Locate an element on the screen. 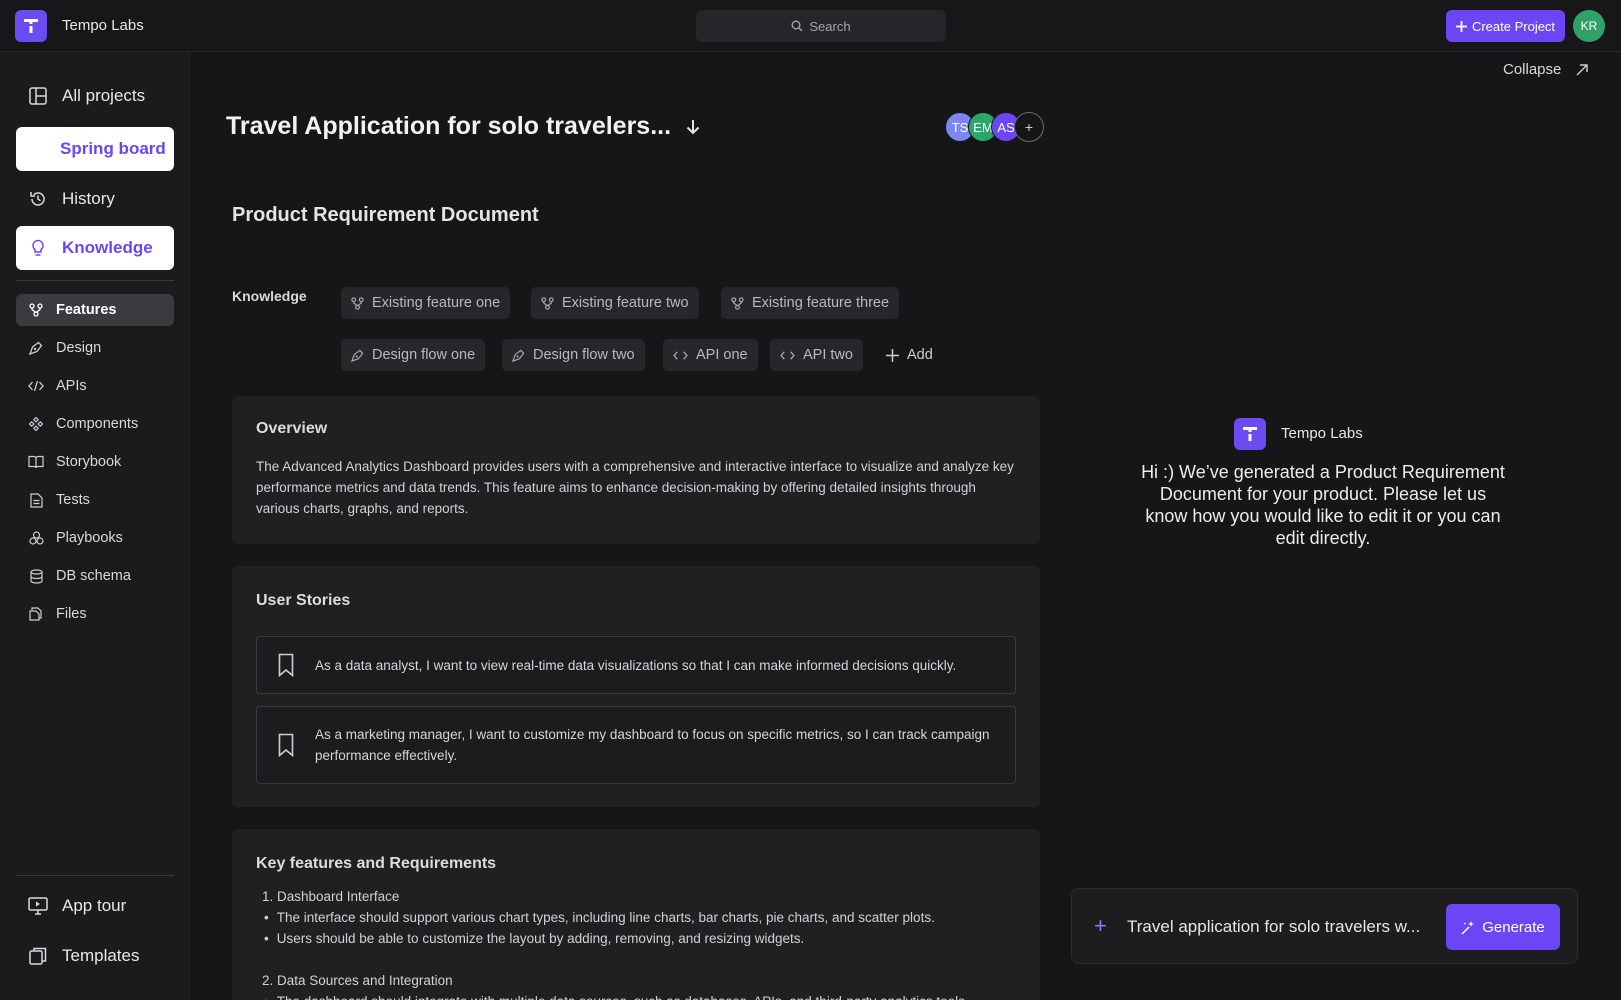  sidebar-item-db-schema: DB schema is located at coordinates (95, 576).